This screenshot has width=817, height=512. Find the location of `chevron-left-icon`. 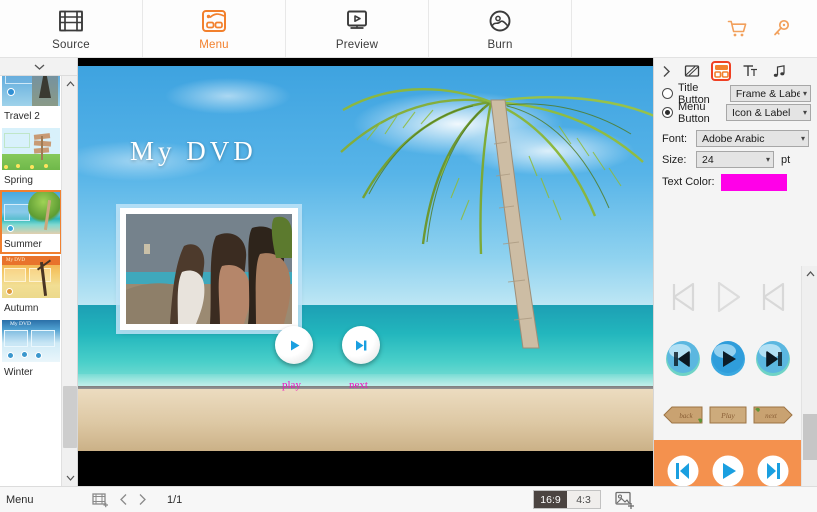

chevron-left-icon is located at coordinates (123, 499).